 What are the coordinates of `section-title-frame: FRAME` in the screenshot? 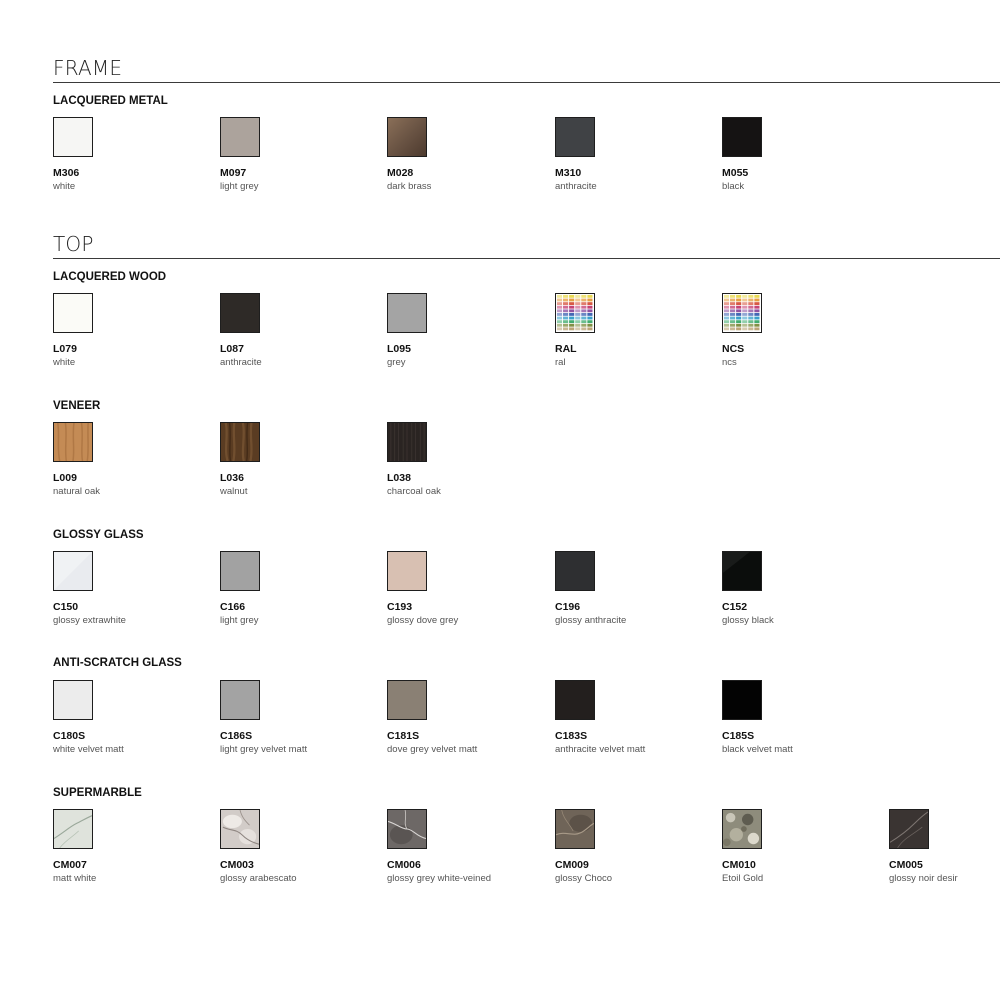 It's located at (88, 68).